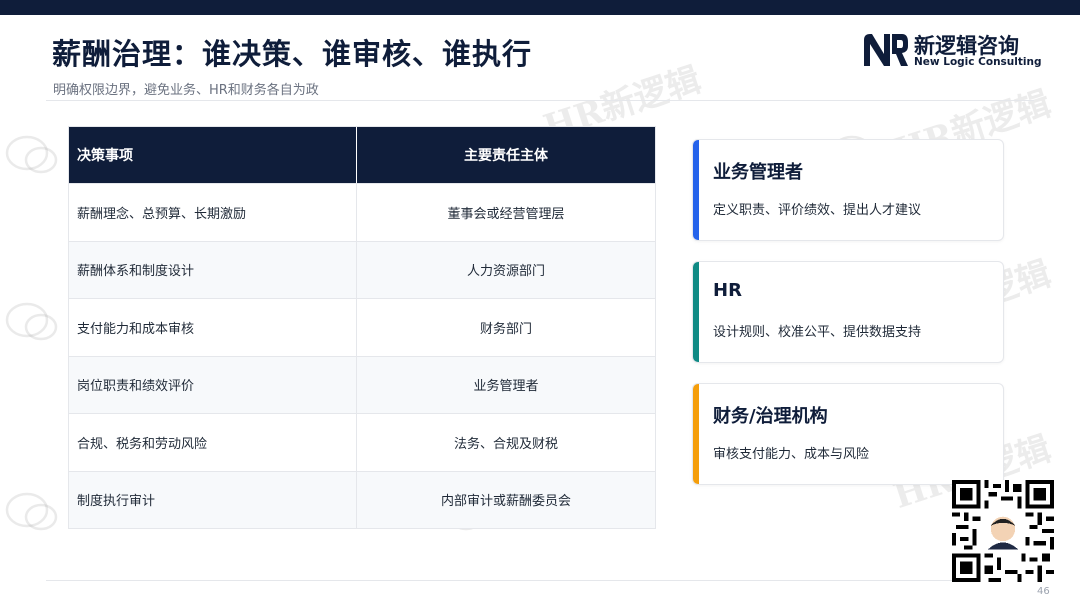 The image size is (1080, 608). I want to click on card-title: 财务/治理机构, so click(770, 416).